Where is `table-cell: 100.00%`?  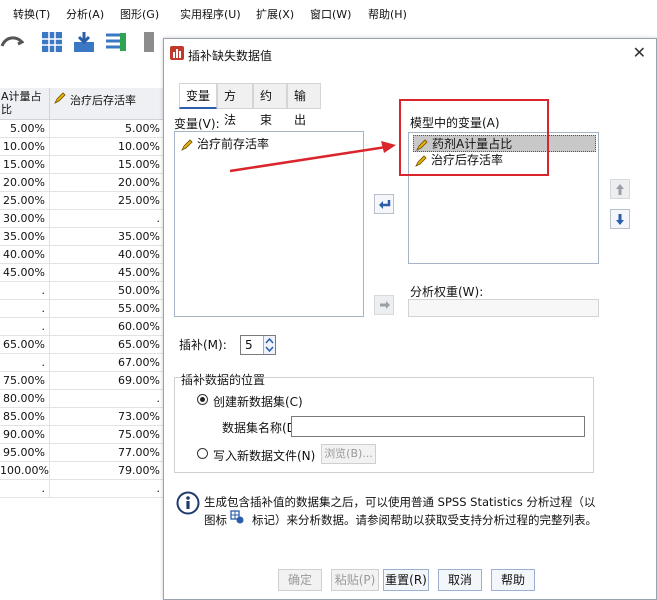 table-cell: 100.00% is located at coordinates (25, 471).